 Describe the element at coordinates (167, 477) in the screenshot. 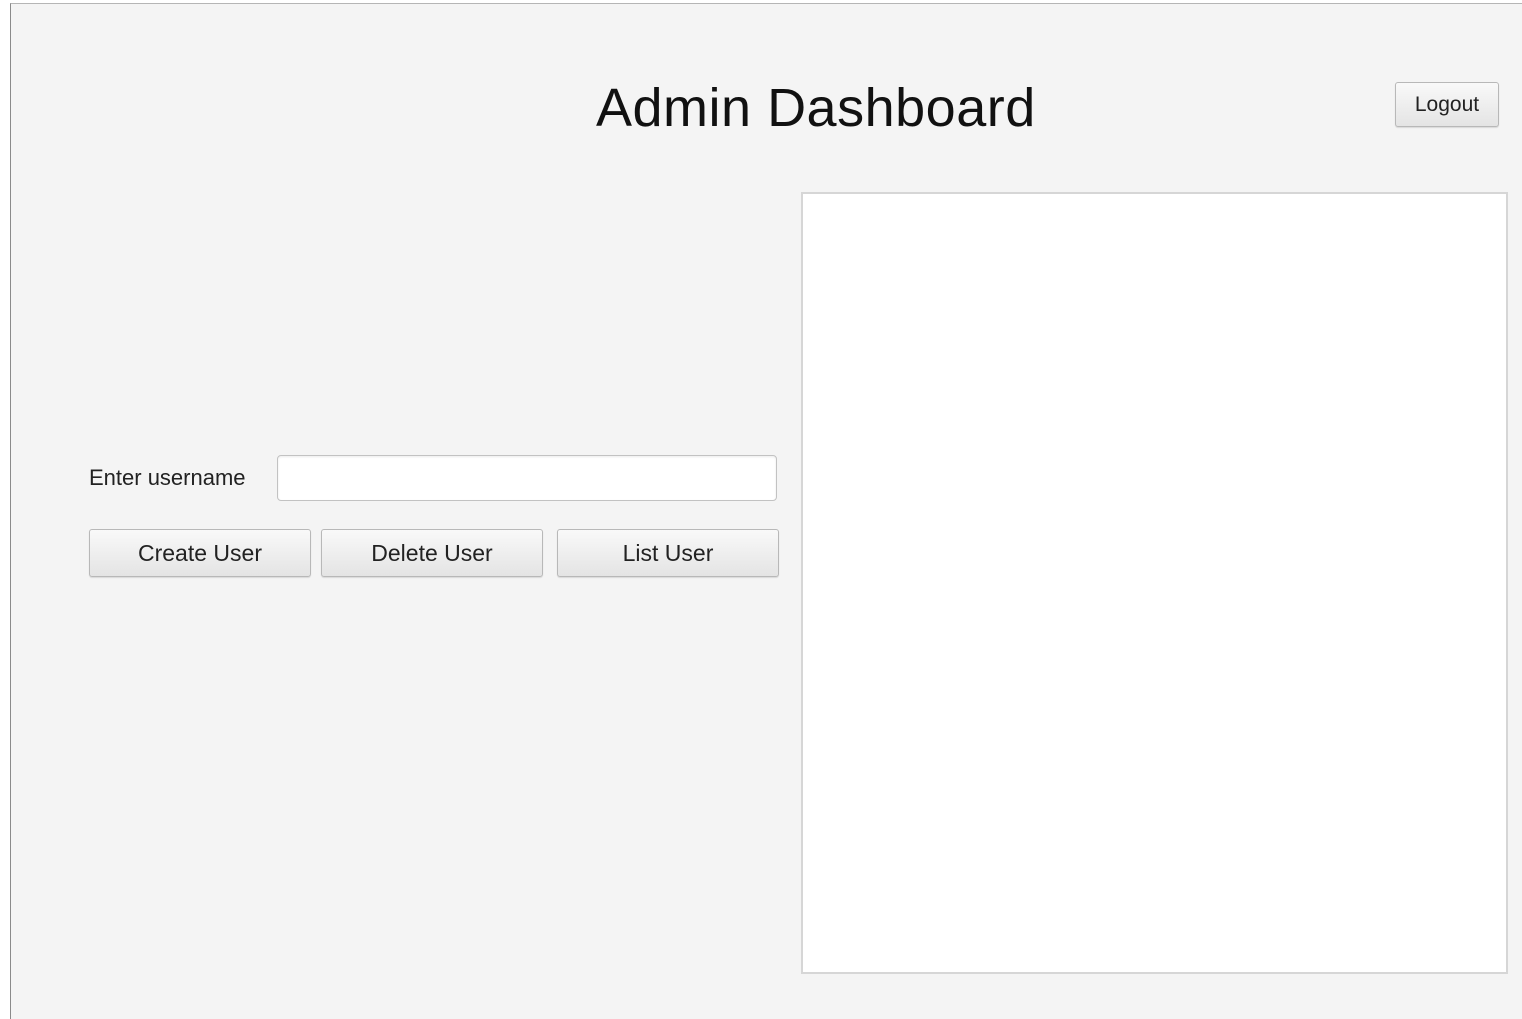

I see `username-label: Enter username` at that location.